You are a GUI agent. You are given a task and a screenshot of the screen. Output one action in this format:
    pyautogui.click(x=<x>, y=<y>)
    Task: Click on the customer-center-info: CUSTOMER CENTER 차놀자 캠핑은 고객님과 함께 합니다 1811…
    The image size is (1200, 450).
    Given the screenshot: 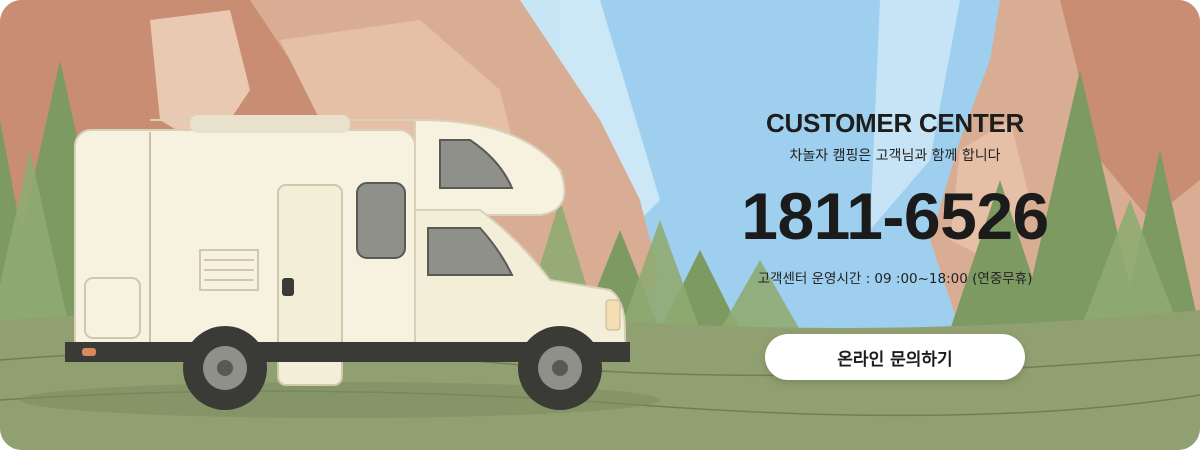 What is the action you would take?
    pyautogui.click(x=895, y=197)
    